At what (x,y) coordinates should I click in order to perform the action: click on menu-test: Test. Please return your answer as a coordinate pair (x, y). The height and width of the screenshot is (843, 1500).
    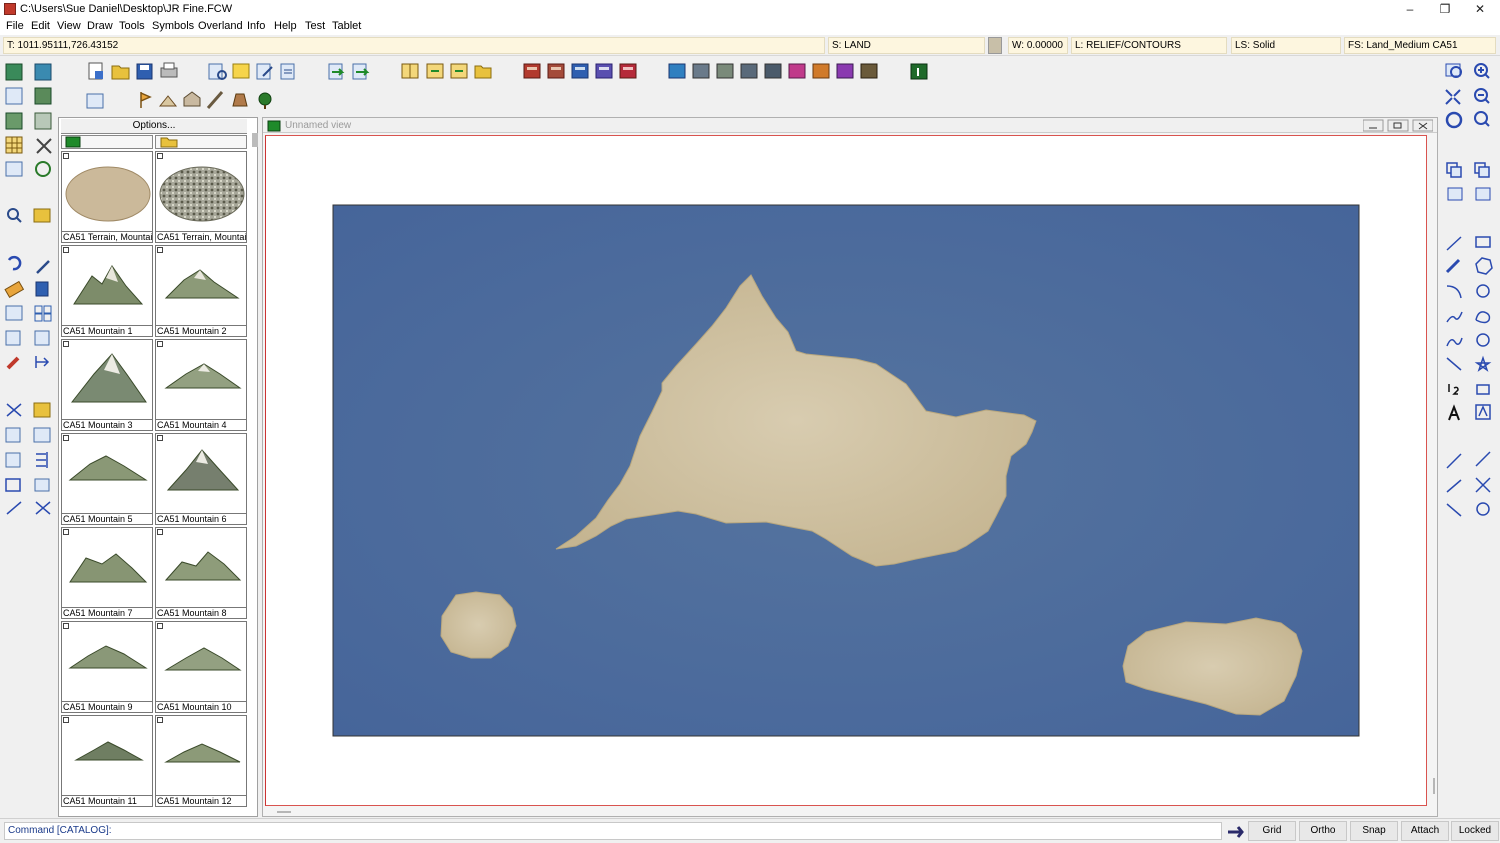
    Looking at the image, I should click on (315, 26).